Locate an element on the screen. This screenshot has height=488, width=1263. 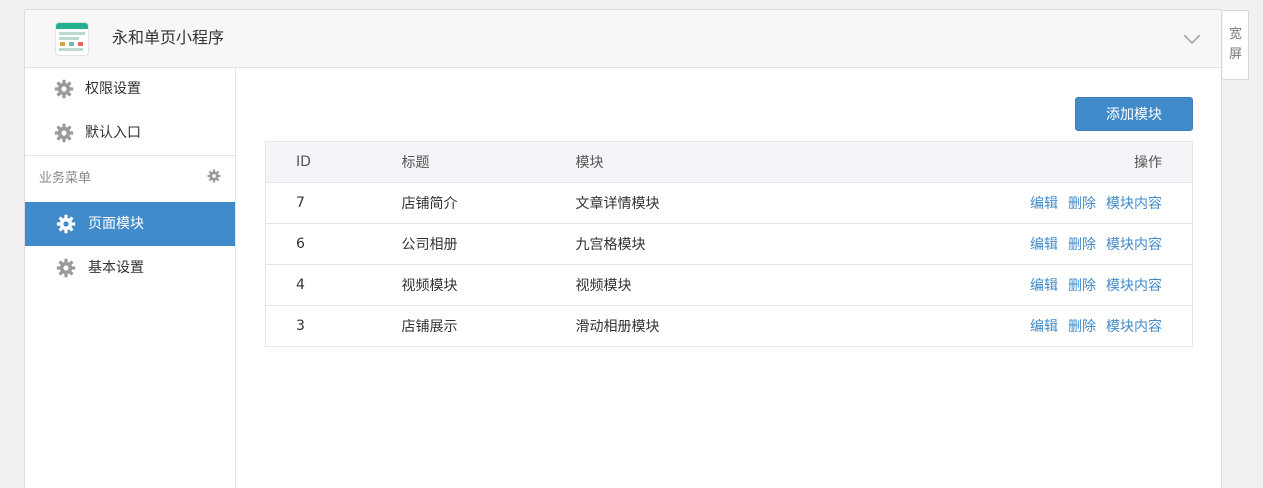
sidebar: 权限设置 默认入口 业务菜单 页面模块 基本设置 is located at coordinates (130, 277).